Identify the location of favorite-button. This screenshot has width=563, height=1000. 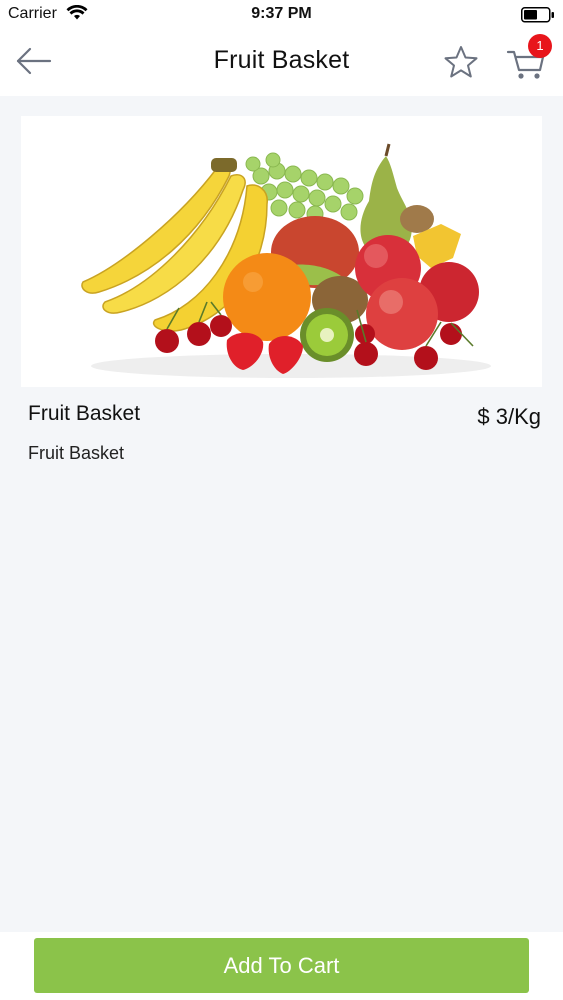
(461, 62).